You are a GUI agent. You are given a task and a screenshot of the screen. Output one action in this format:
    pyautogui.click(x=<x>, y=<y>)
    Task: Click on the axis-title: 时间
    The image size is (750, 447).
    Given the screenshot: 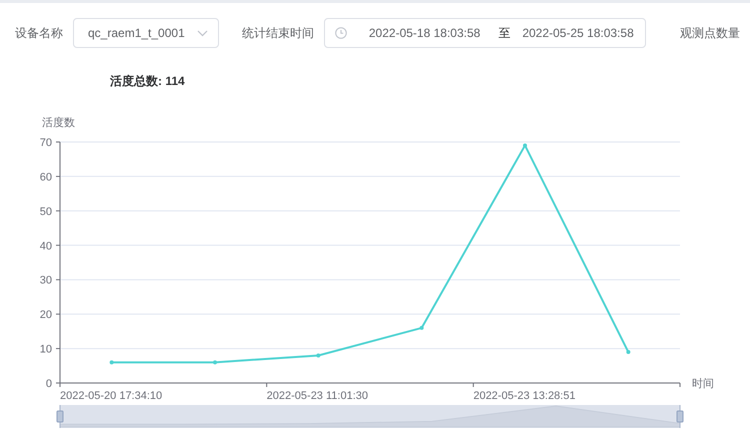 What is the action you would take?
    pyautogui.click(x=703, y=384)
    